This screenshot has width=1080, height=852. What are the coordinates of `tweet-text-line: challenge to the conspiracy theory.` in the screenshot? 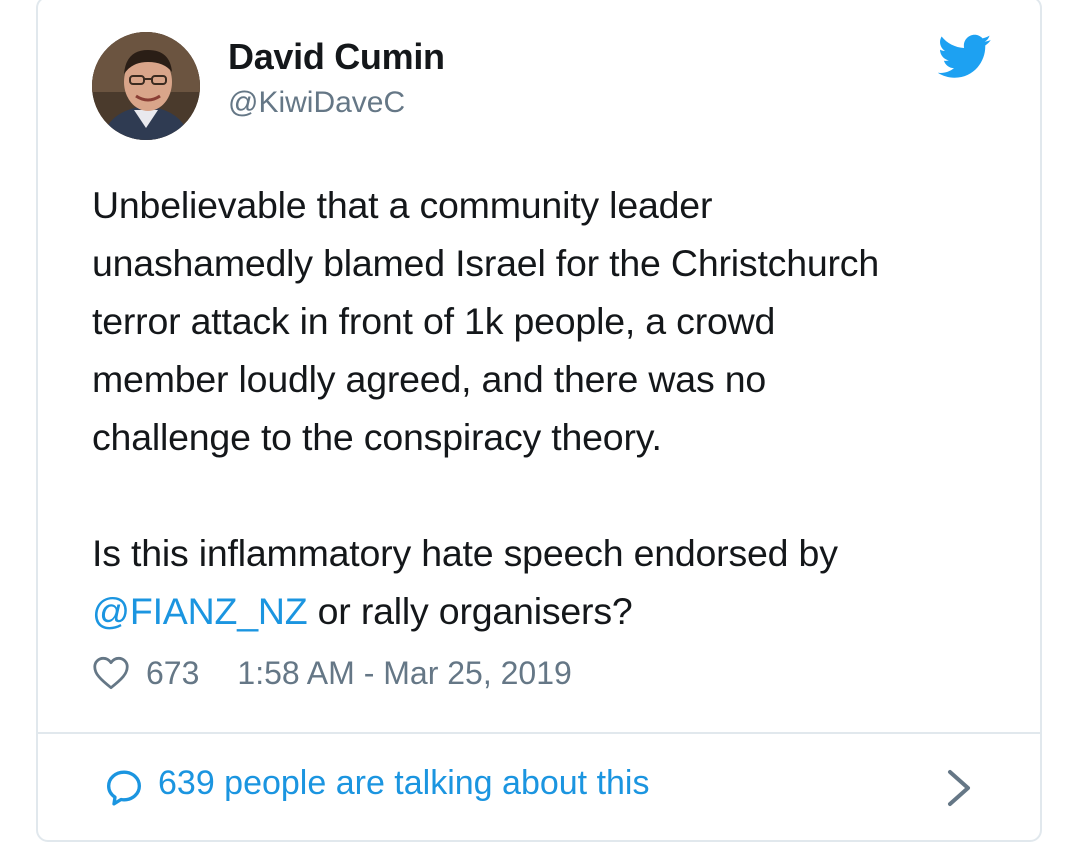 It's located at (377, 437).